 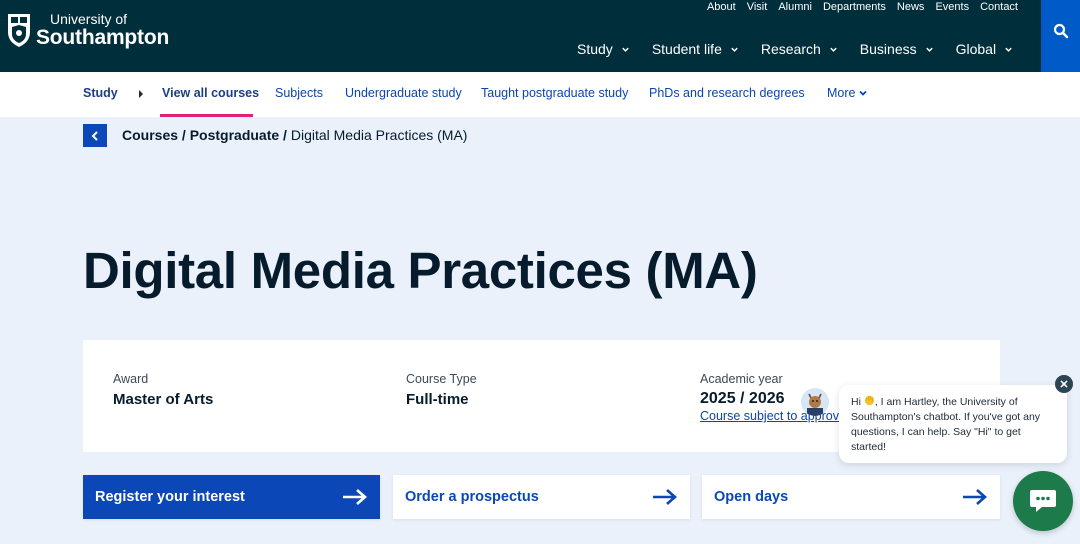 What do you see at coordinates (790, 49) in the screenshot?
I see `main-nav-label: Research` at bounding box center [790, 49].